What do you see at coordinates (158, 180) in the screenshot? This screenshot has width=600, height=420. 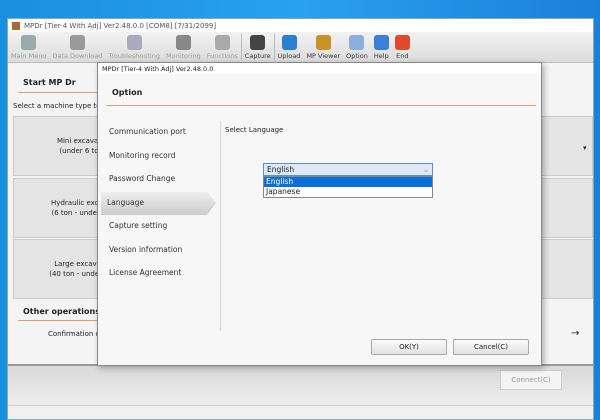 I see `nav-item-password-change: Password Change` at bounding box center [158, 180].